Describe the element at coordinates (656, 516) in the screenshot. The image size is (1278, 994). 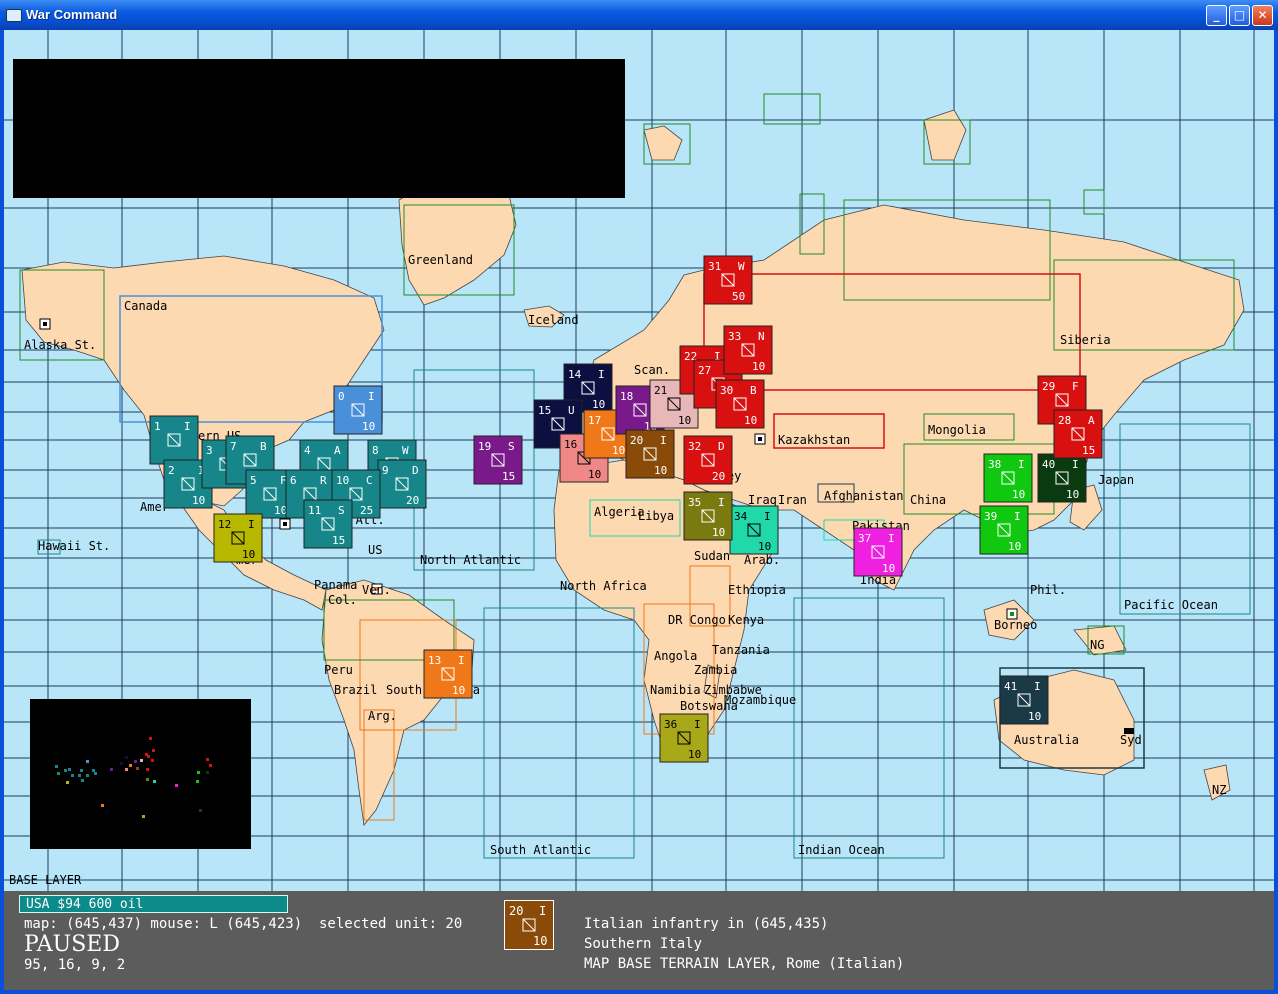
I see `region-label: Libya` at that location.